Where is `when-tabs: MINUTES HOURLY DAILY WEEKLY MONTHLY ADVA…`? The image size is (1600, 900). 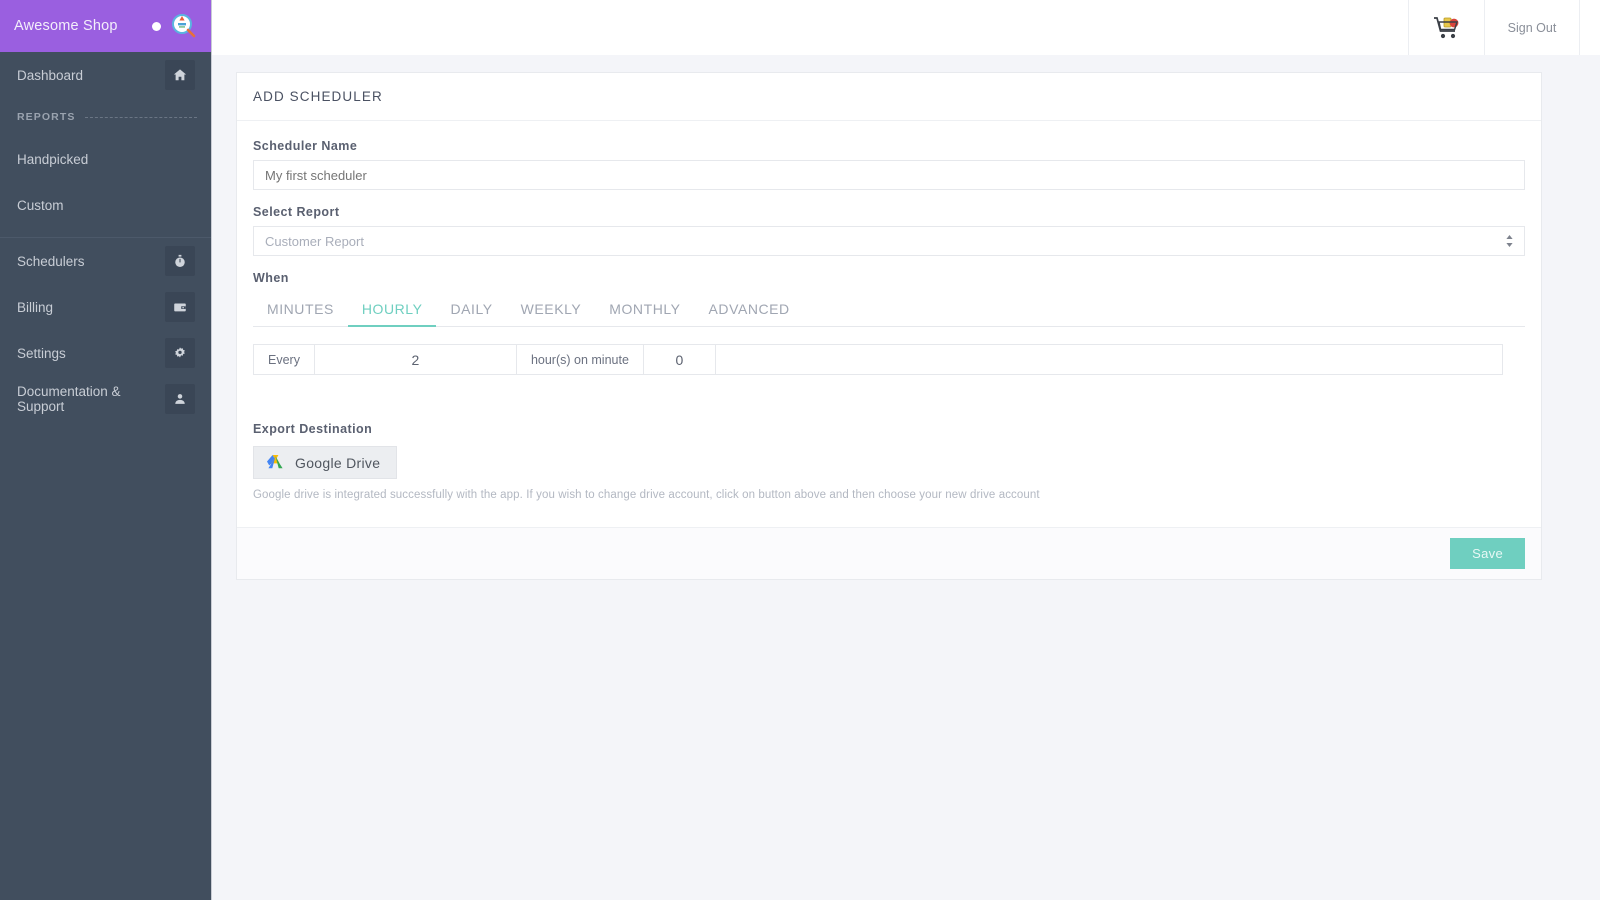 when-tabs: MINUTES HOURLY DAILY WEEKLY MONTHLY ADVA… is located at coordinates (889, 309).